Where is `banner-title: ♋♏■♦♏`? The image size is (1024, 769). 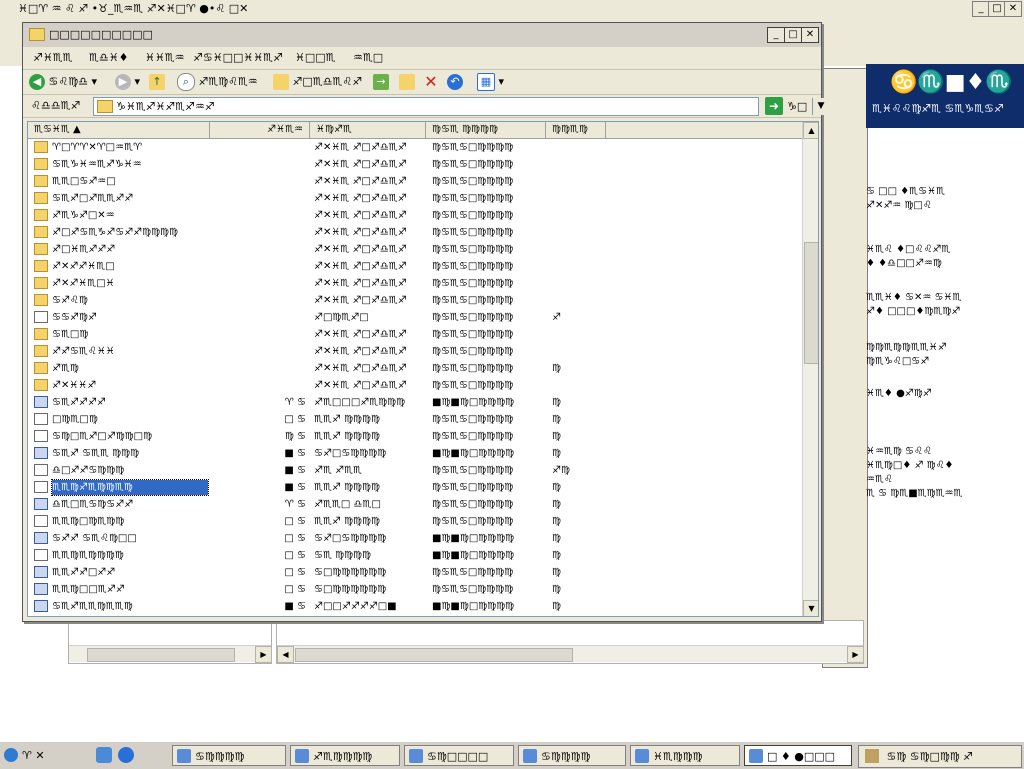
banner-title: ♋♏■♦♏ is located at coordinates (951, 82).